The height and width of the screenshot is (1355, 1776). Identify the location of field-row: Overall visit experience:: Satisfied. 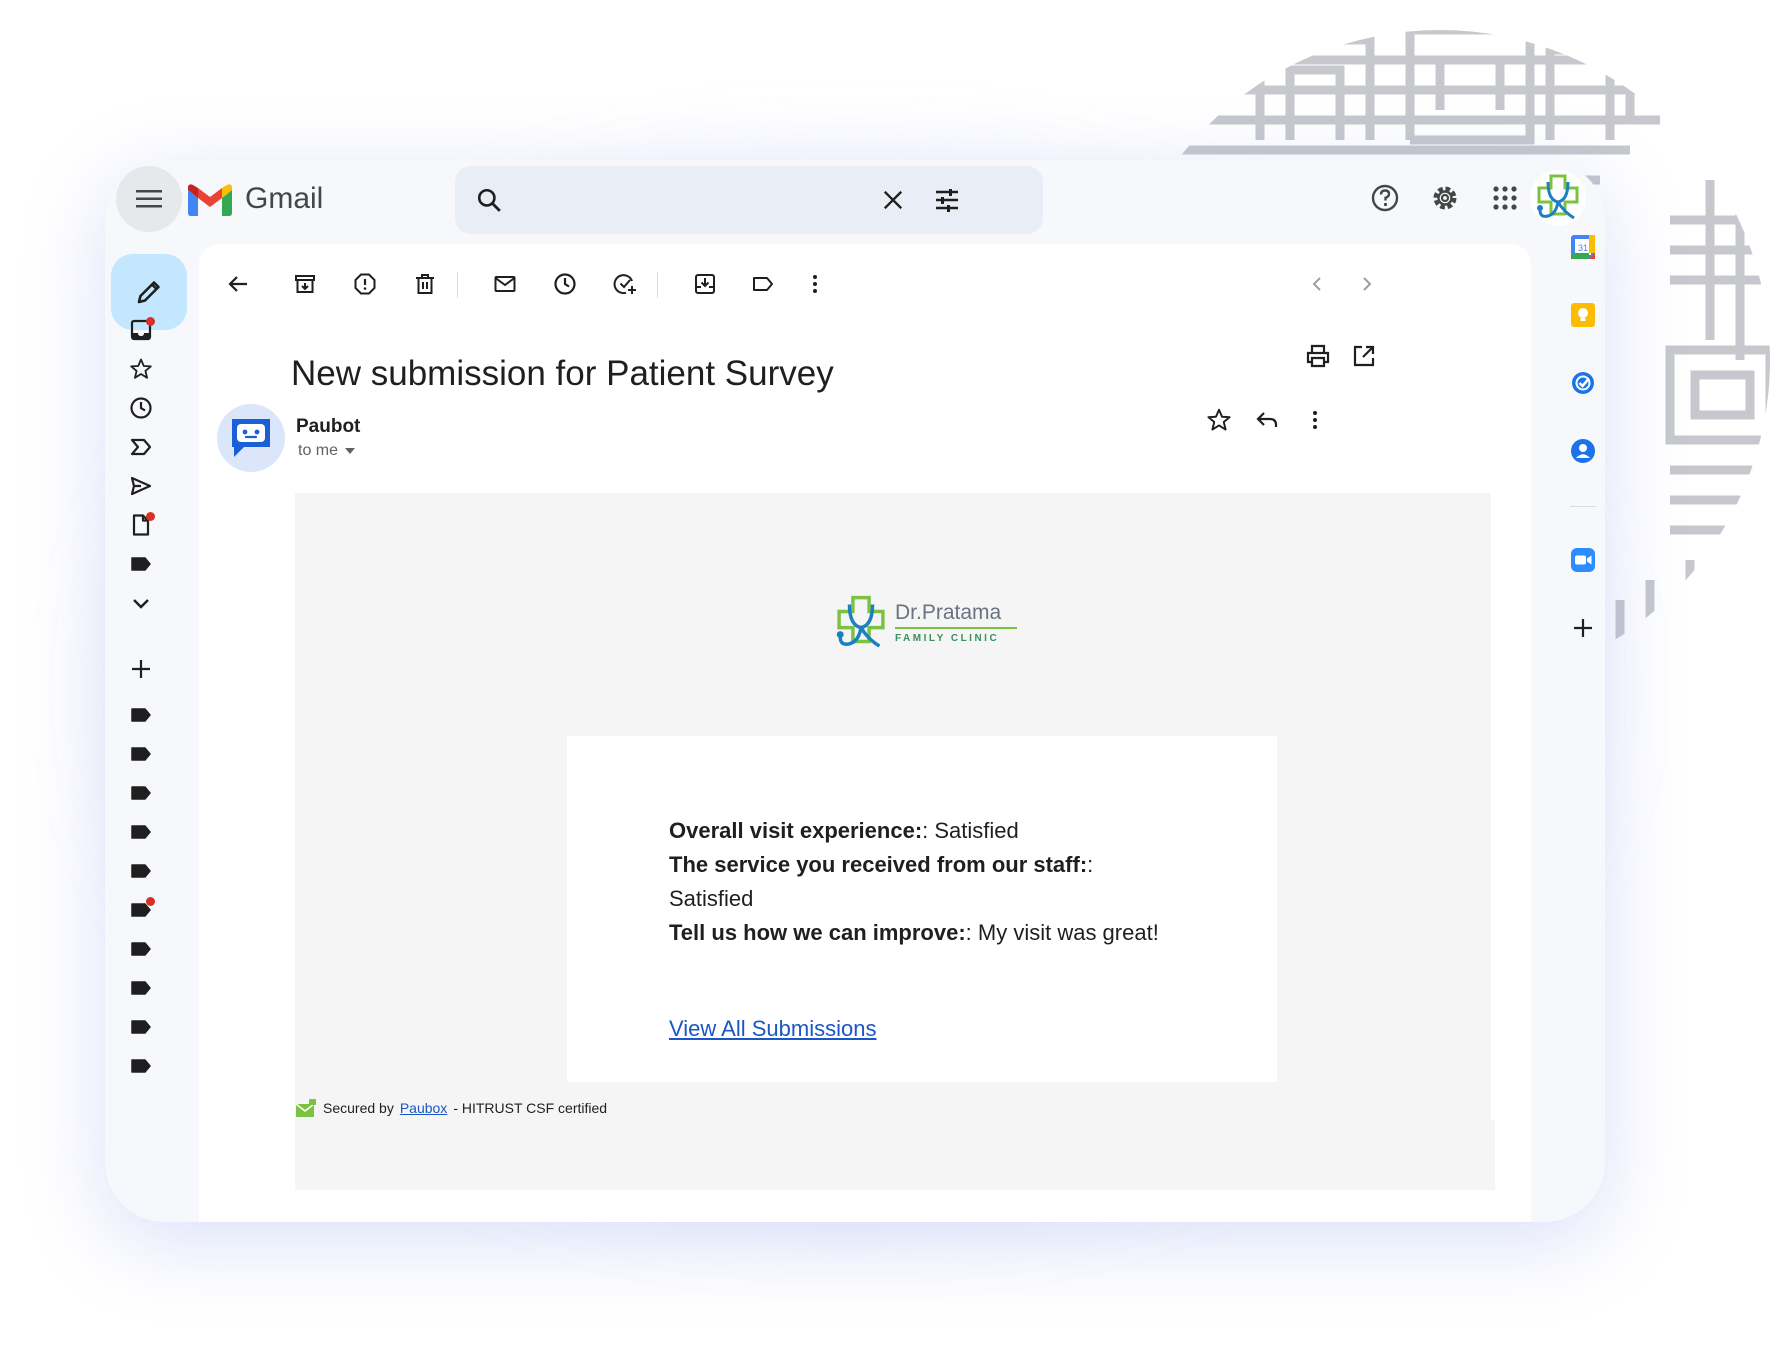
(949, 831).